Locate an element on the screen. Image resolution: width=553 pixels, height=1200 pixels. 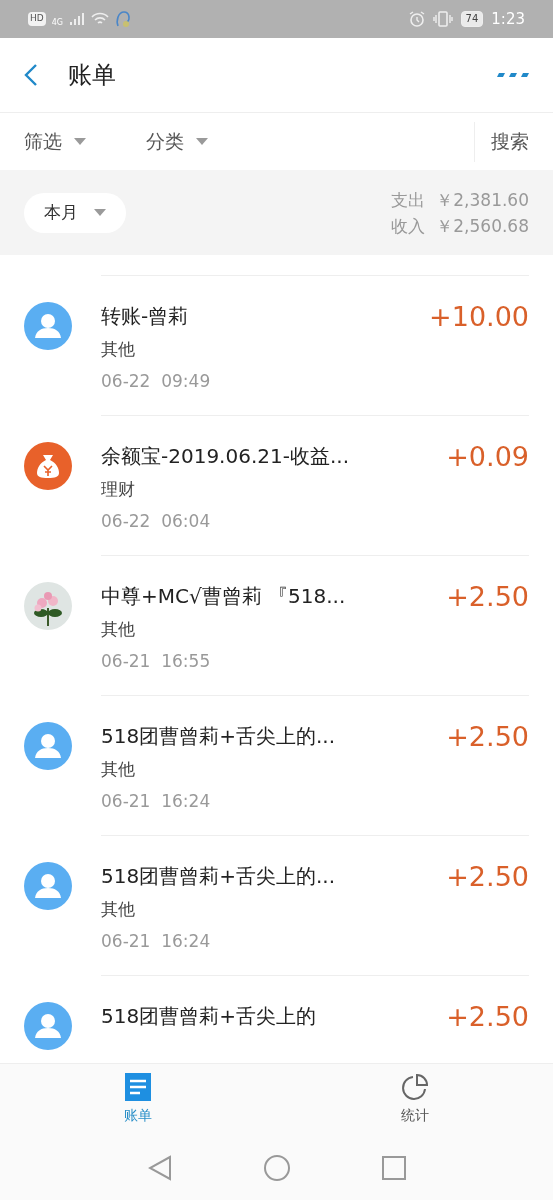
vibrate-icon is located at coordinates (442, 19).